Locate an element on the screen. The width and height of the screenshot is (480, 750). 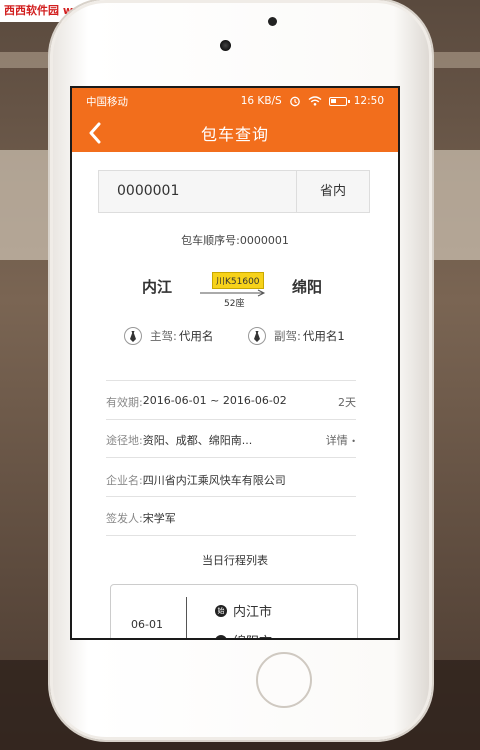
co-driver-name: 代用名1 is located at coordinates (323, 336).